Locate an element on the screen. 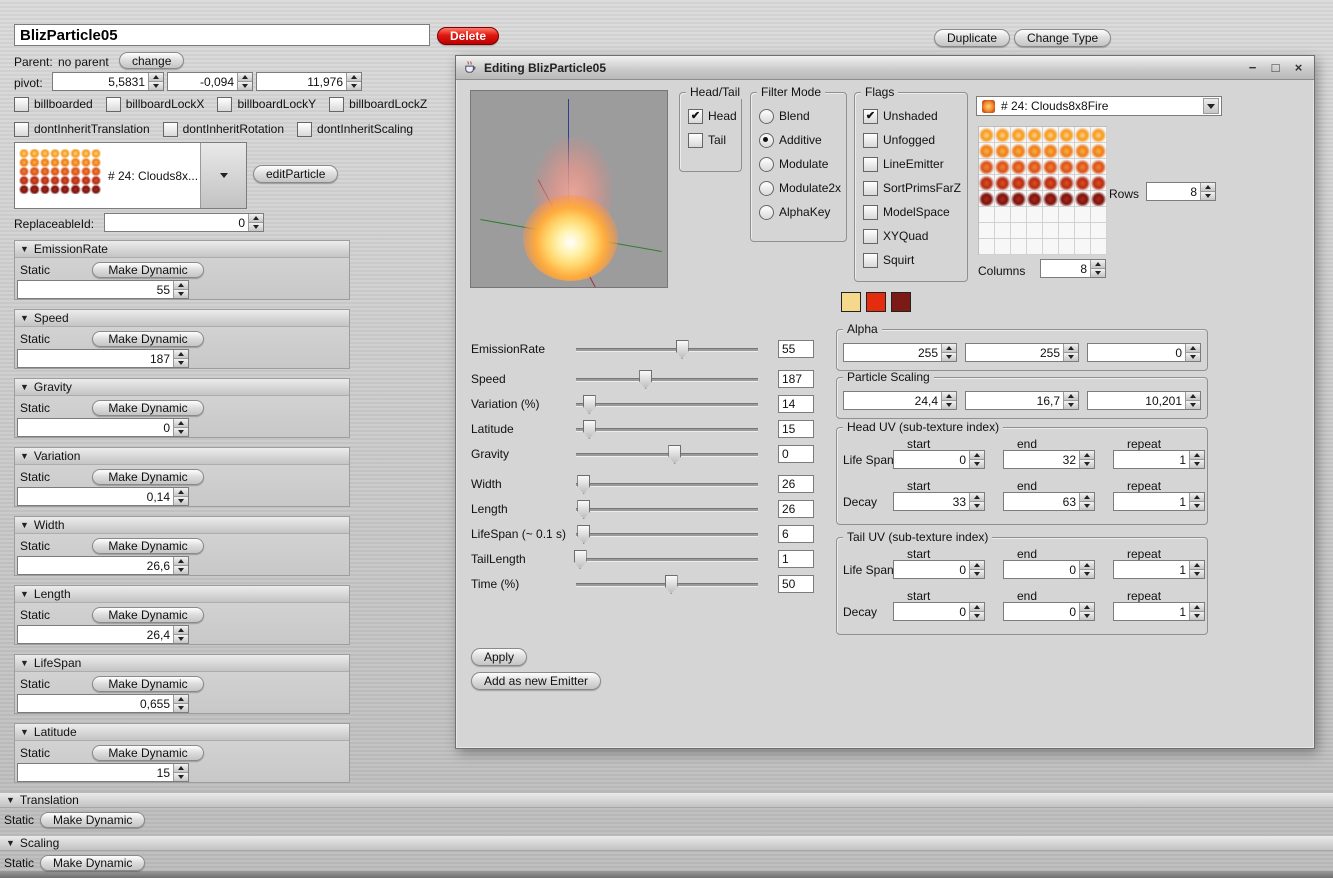 The height and width of the screenshot is (878, 1333). headtail-tail: Tail is located at coordinates (713, 140).